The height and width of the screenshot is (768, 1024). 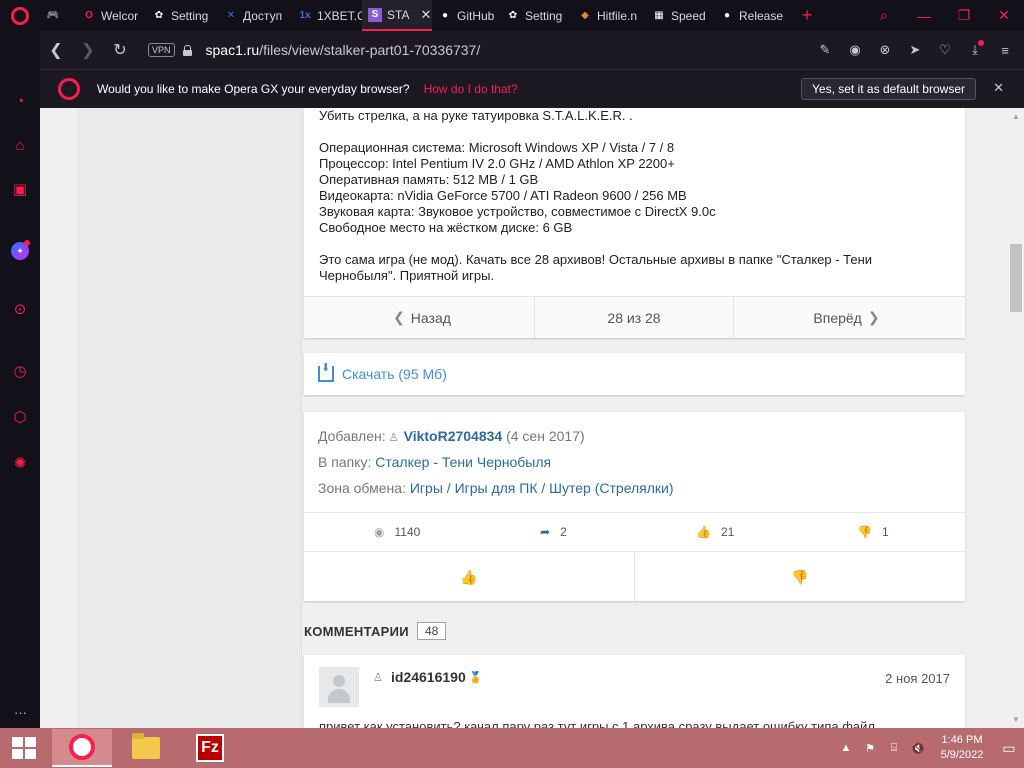 What do you see at coordinates (825, 50) in the screenshot?
I see `edit-icon: ✎` at bounding box center [825, 50].